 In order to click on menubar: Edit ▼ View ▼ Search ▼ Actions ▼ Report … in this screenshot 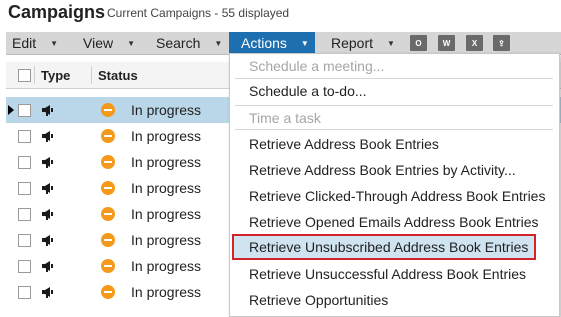, I will do `click(283, 43)`.